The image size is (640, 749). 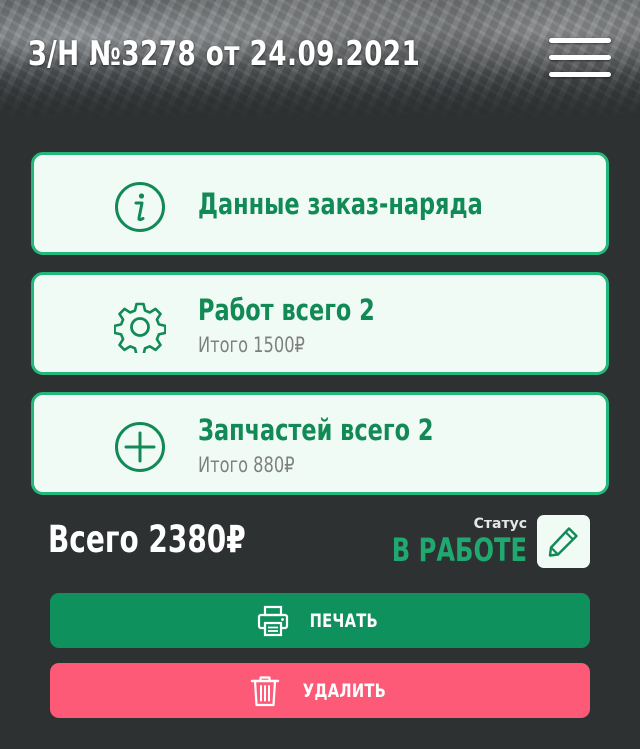 I want to click on print-label: ПЕЧАТЬ, so click(x=344, y=620).